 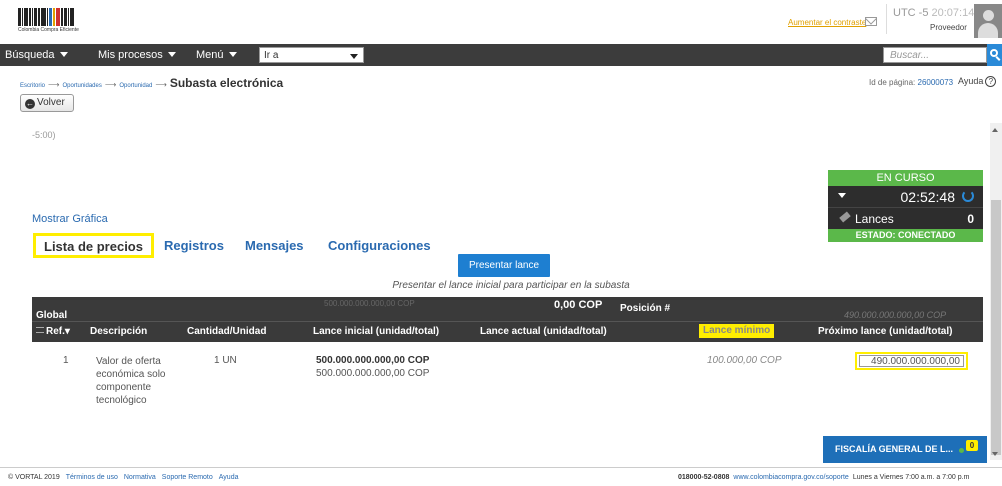 I want to click on page-id: Id de página: 26000073, so click(x=911, y=82).